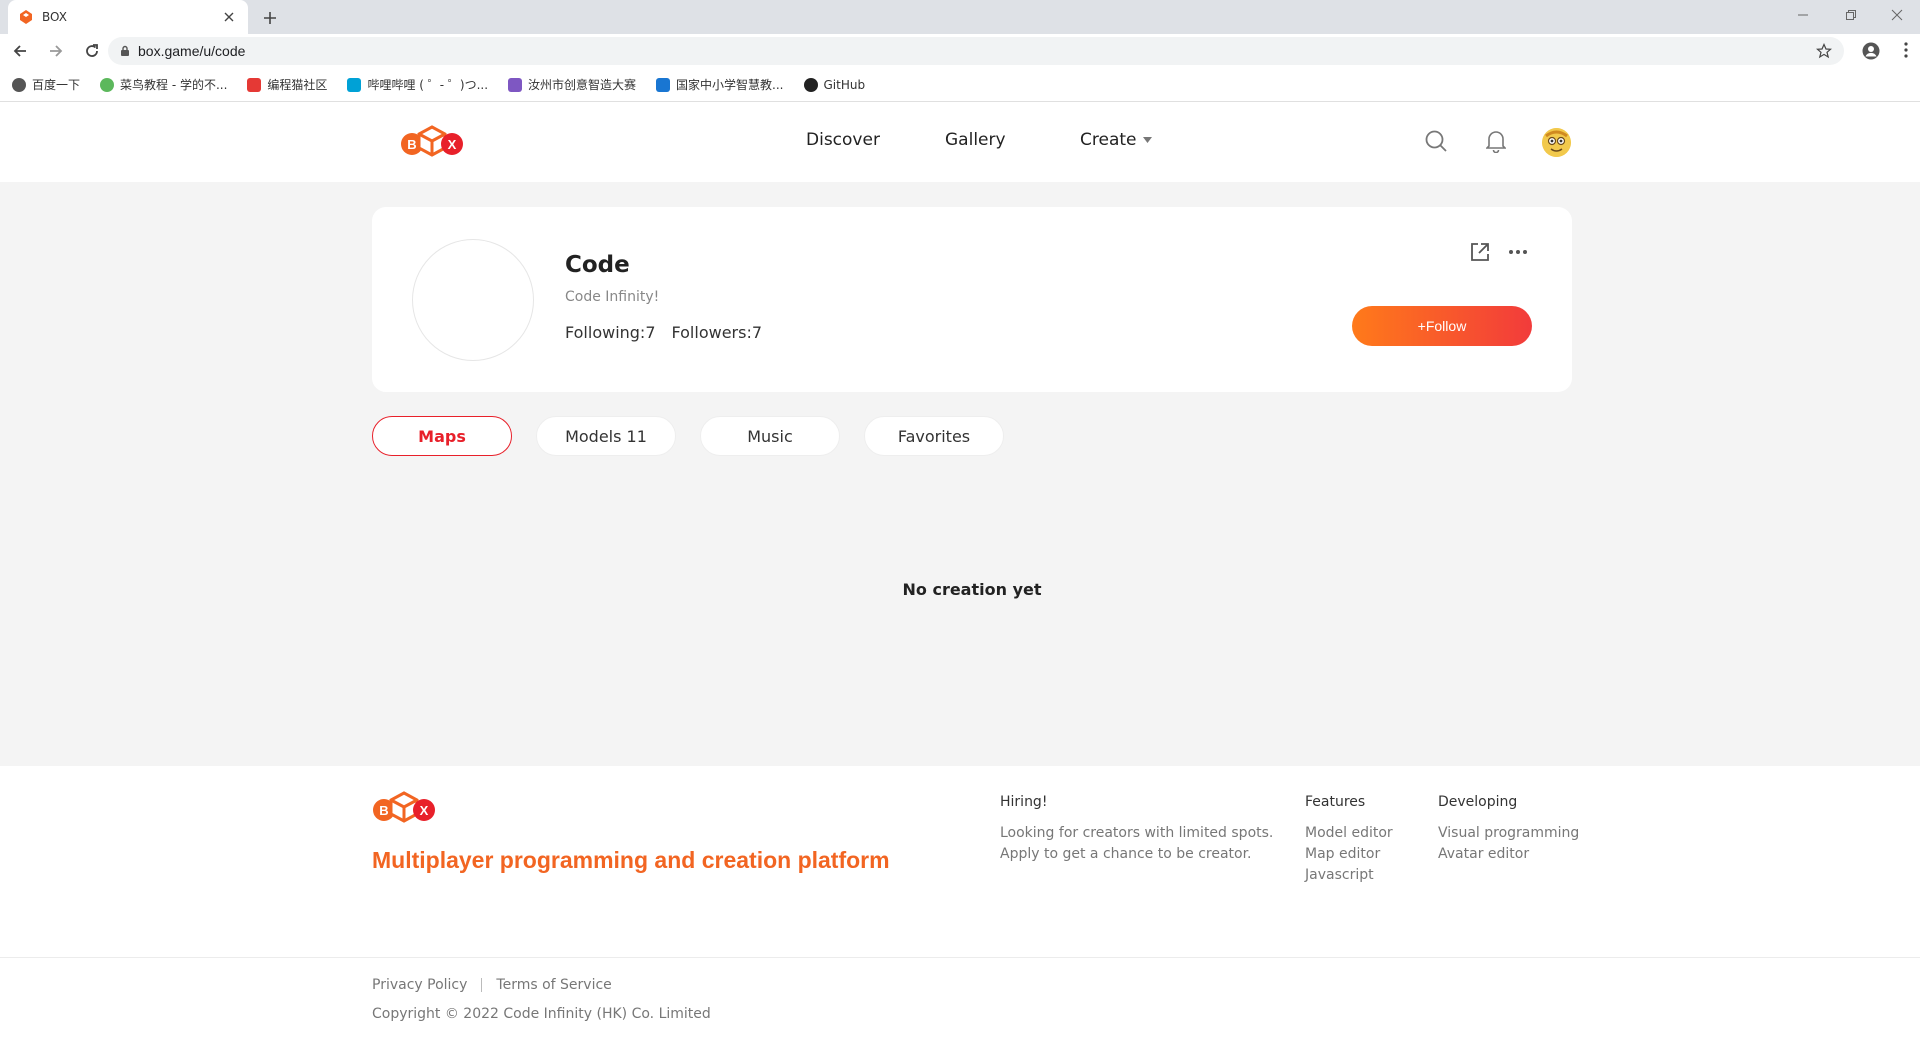 Image resolution: width=1920 pixels, height=1039 pixels. Describe the element at coordinates (843, 140) in the screenshot. I see `nav-discover: Discover` at that location.